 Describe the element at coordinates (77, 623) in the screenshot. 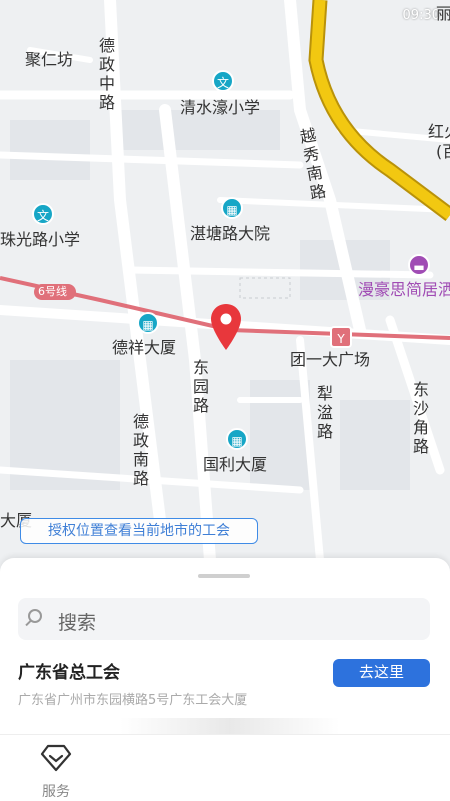

I see `search-placeholder: 搜索` at that location.